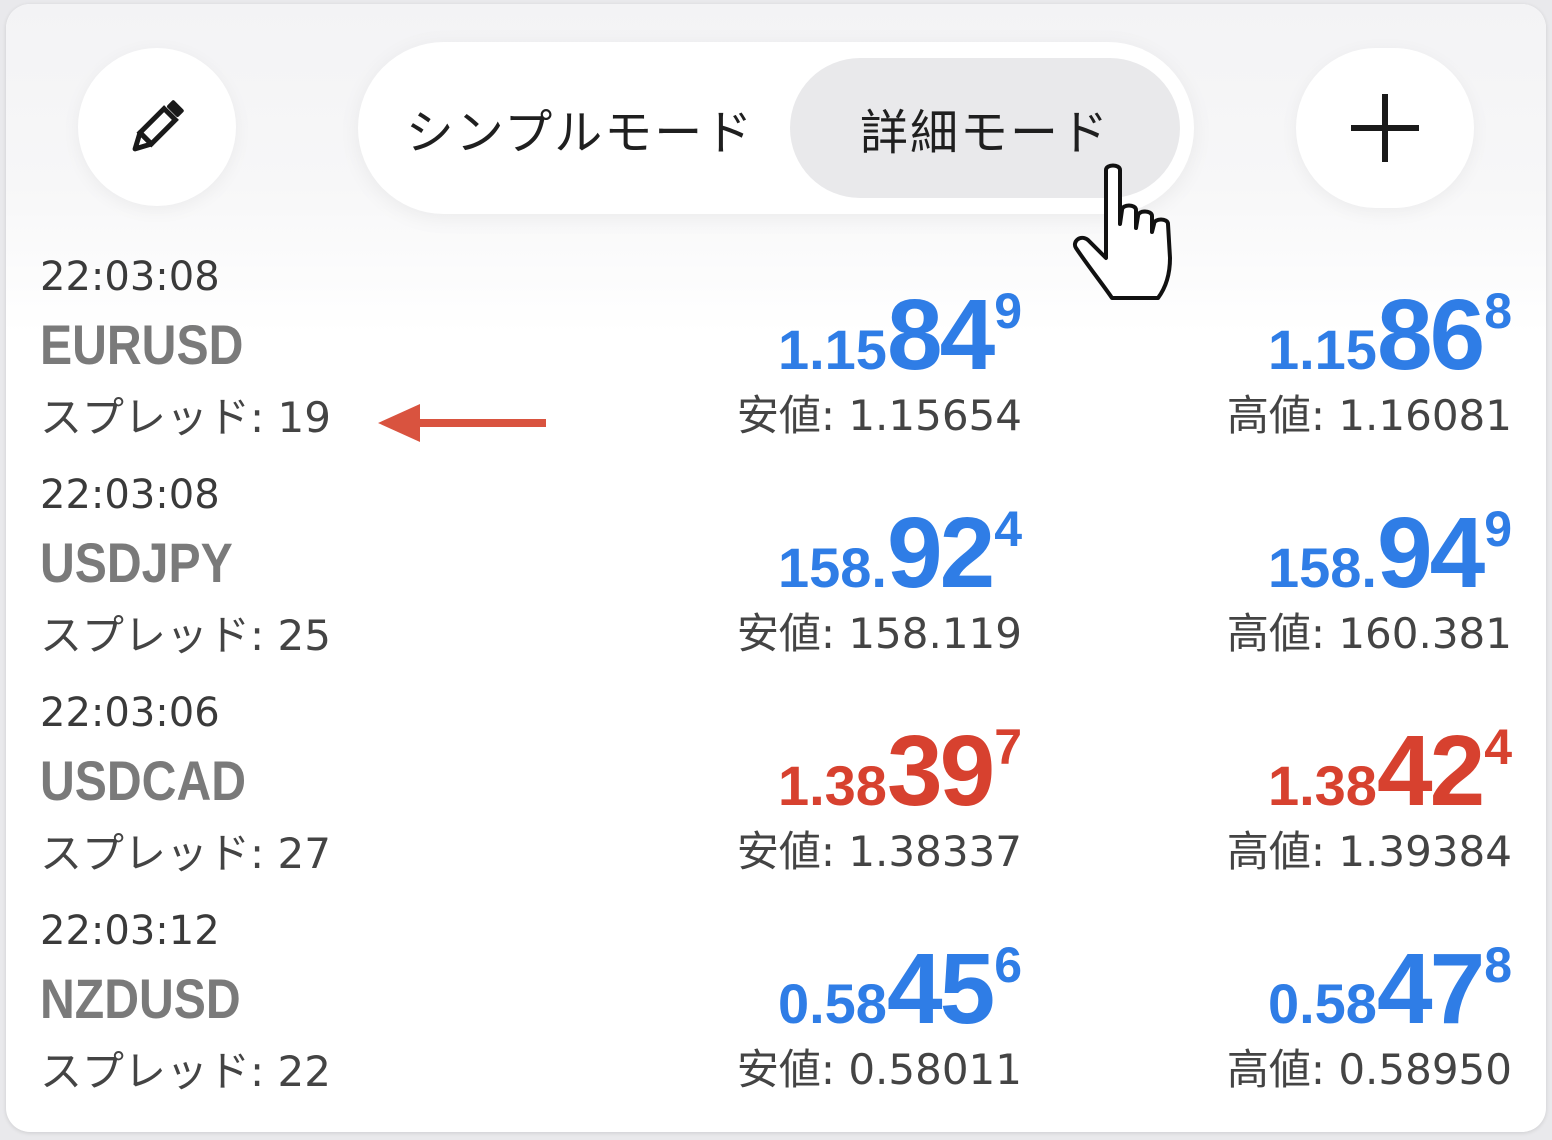 The height and width of the screenshot is (1140, 1552). I want to click on spread-value: スプレッド: 27, so click(185, 853).